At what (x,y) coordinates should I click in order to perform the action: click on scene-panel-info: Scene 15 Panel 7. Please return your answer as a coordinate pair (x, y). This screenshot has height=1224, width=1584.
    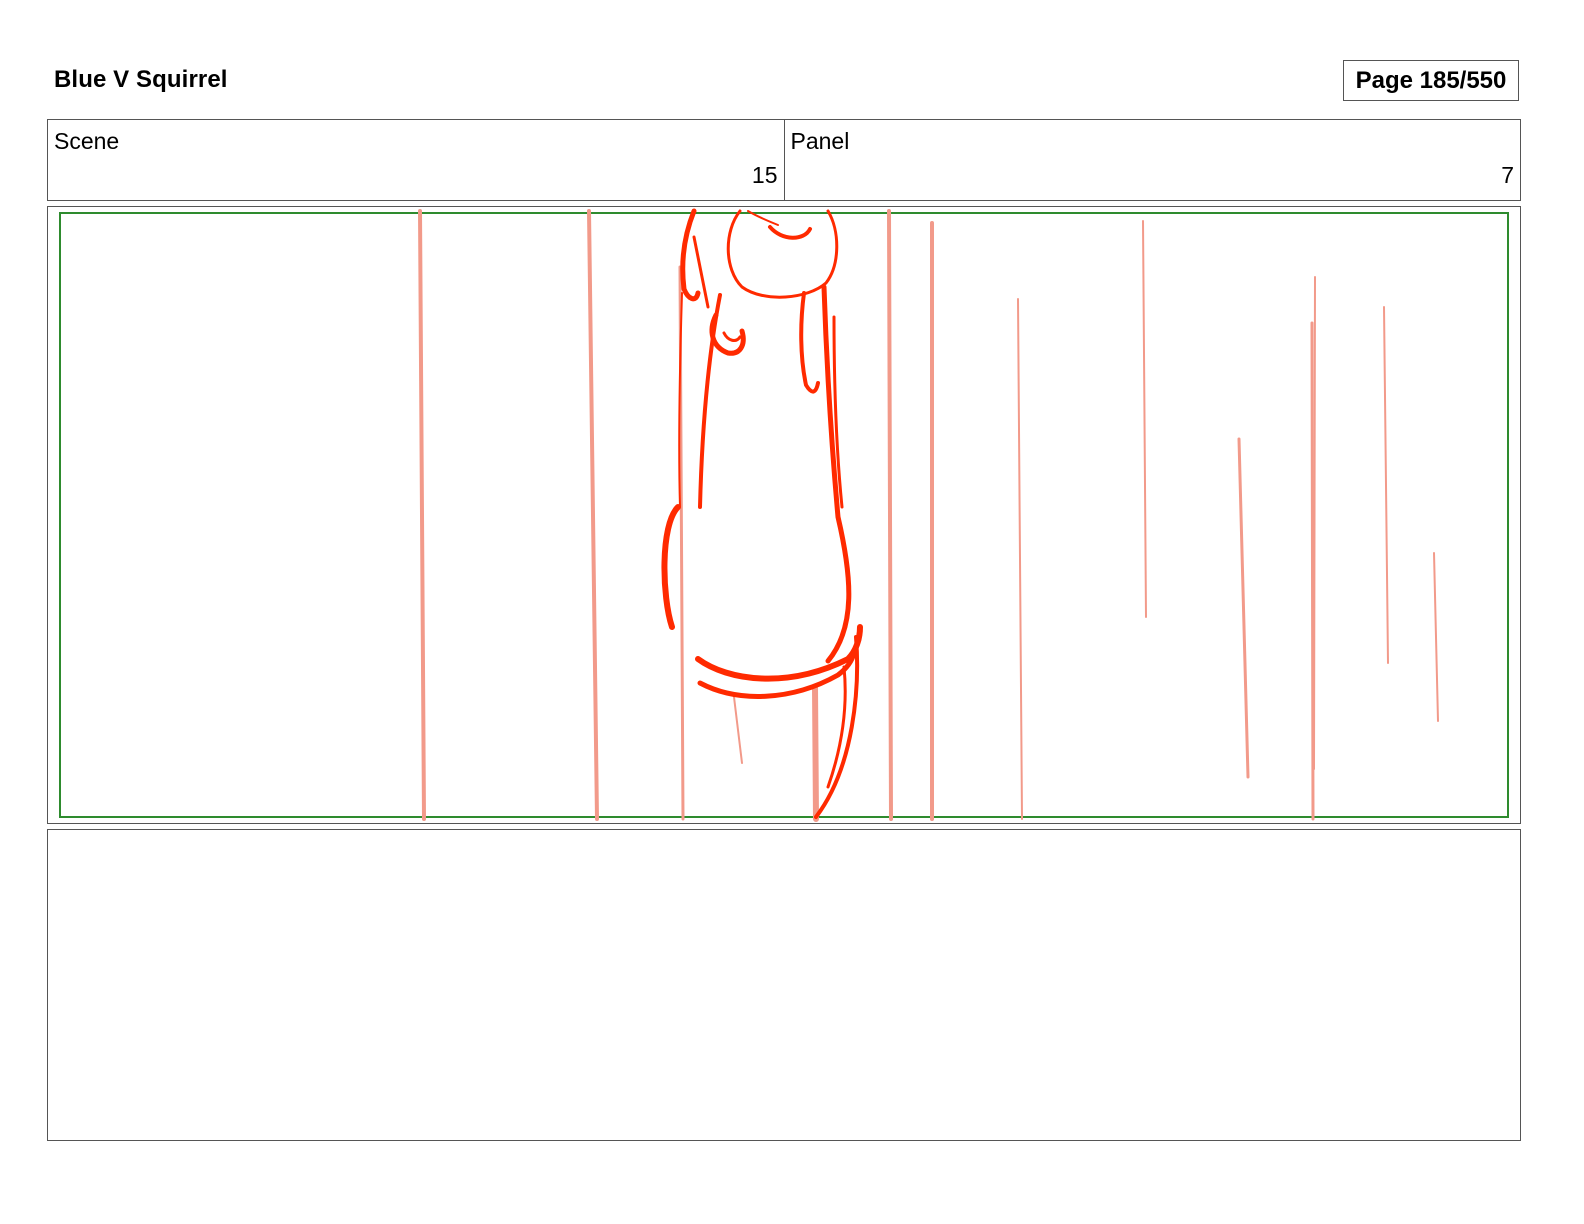
    Looking at the image, I should click on (784, 160).